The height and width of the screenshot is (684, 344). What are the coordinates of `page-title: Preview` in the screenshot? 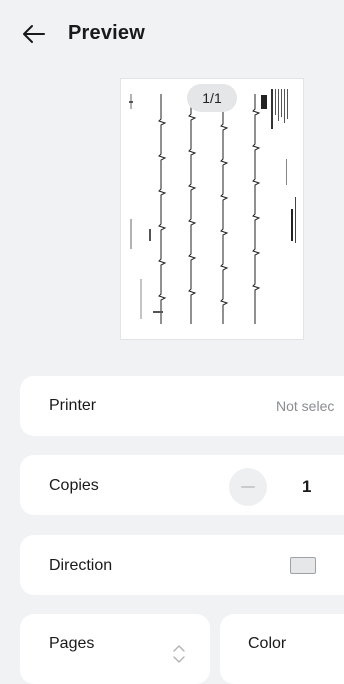 It's located at (107, 33).